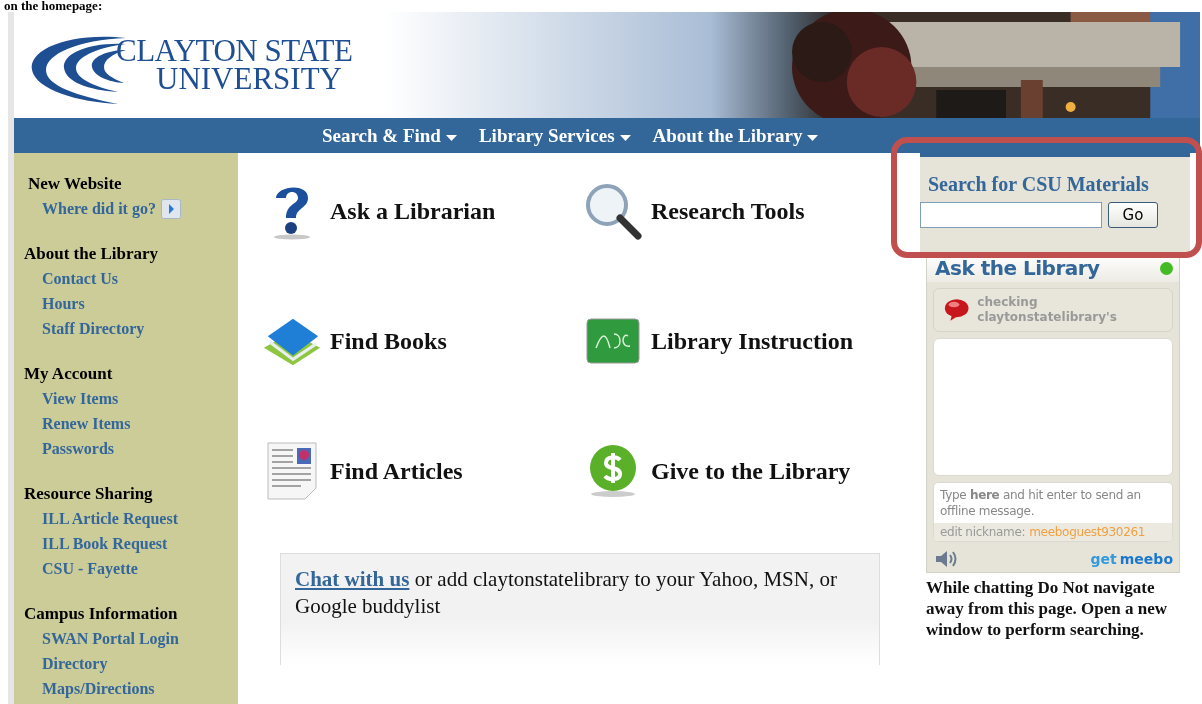  What do you see at coordinates (983, 532) in the screenshot?
I see `nickname-label: edit nickname:` at bounding box center [983, 532].